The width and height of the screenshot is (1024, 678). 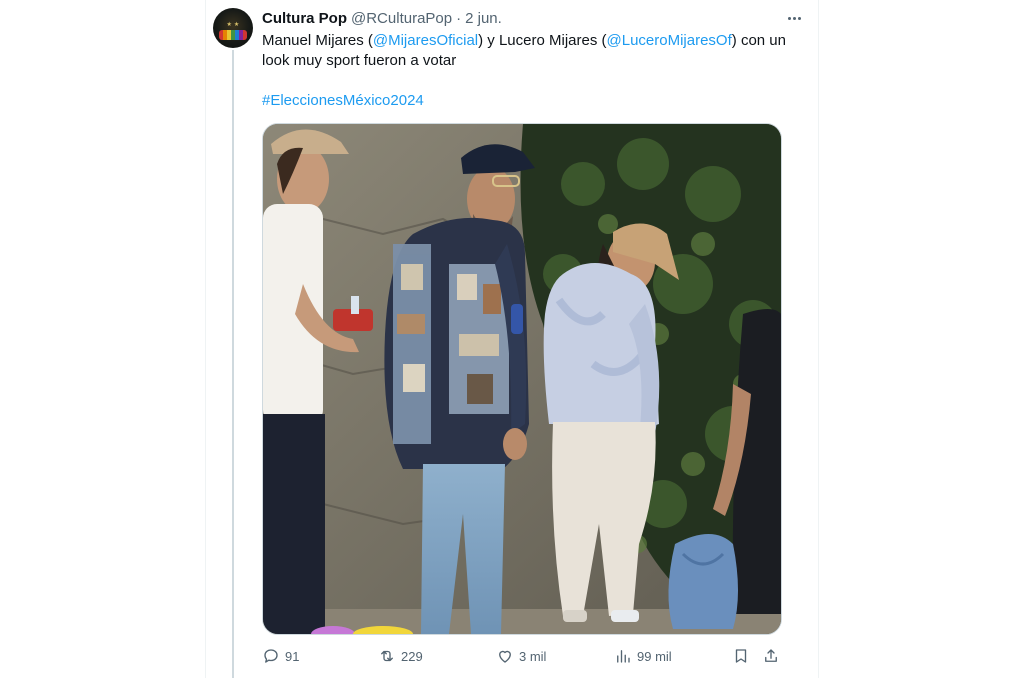 I want to click on tweet-actions: 91 229 3 mil 99 mil, so click(x=523, y=656).